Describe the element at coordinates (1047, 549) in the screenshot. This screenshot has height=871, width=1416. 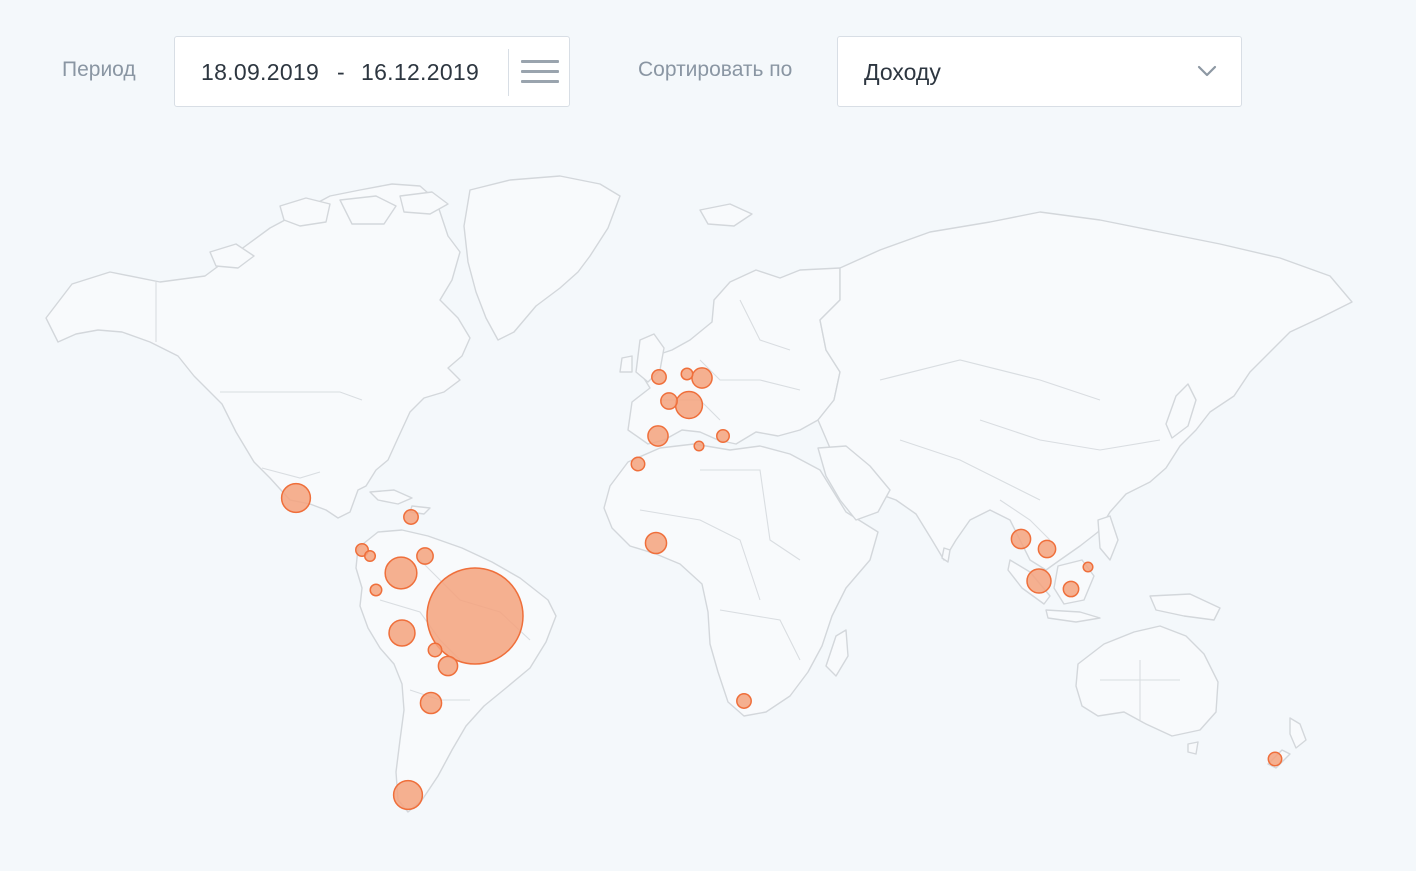
I see `marker-vietnam` at that location.